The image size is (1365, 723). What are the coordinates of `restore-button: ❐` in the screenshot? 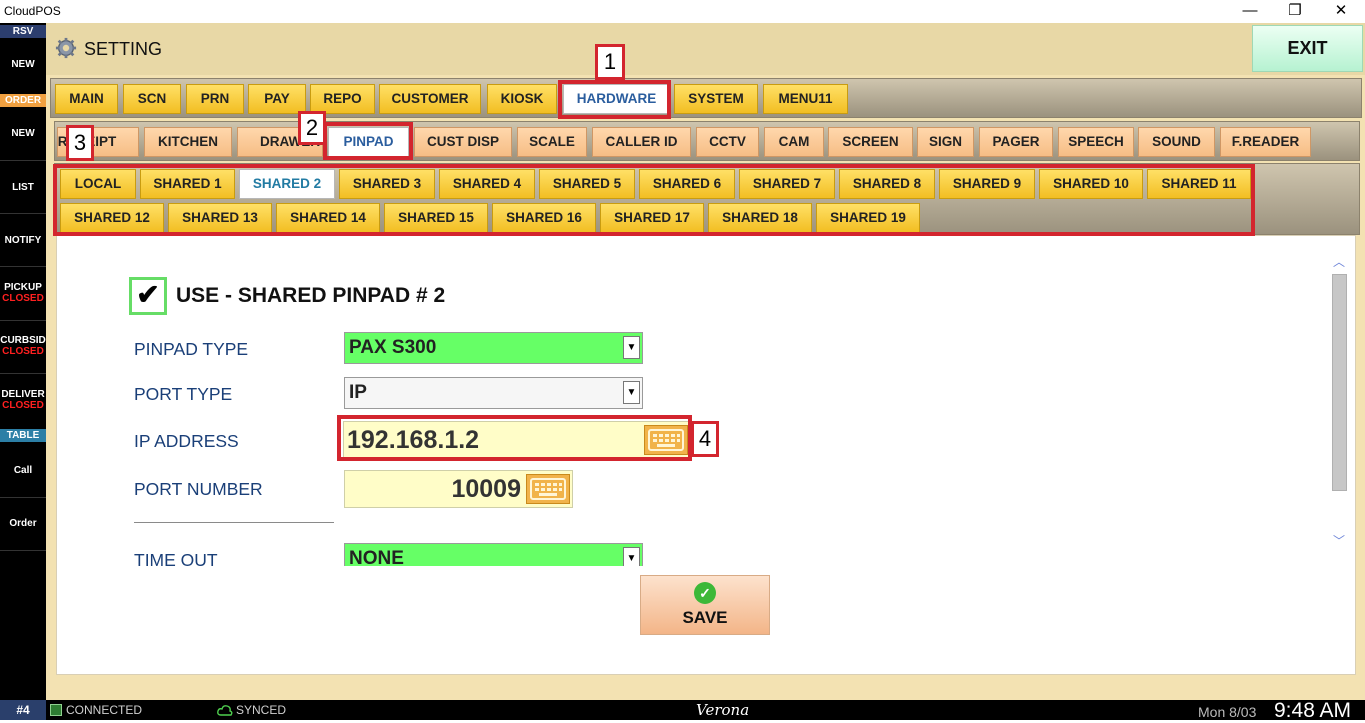 It's located at (1295, 11).